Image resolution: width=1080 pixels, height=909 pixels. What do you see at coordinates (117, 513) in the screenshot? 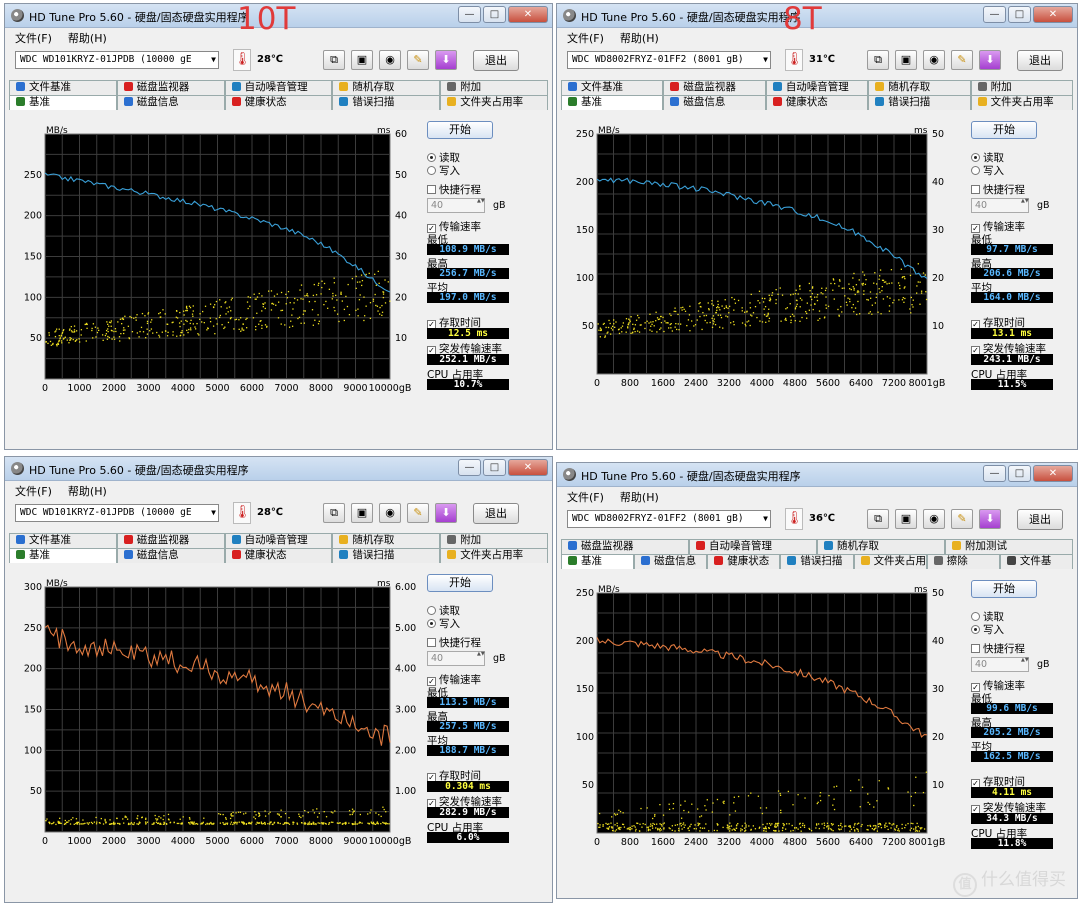
I see `drive-select: WDC WD101KRYZ-01JPDB (10000 gE ▼` at bounding box center [117, 513].